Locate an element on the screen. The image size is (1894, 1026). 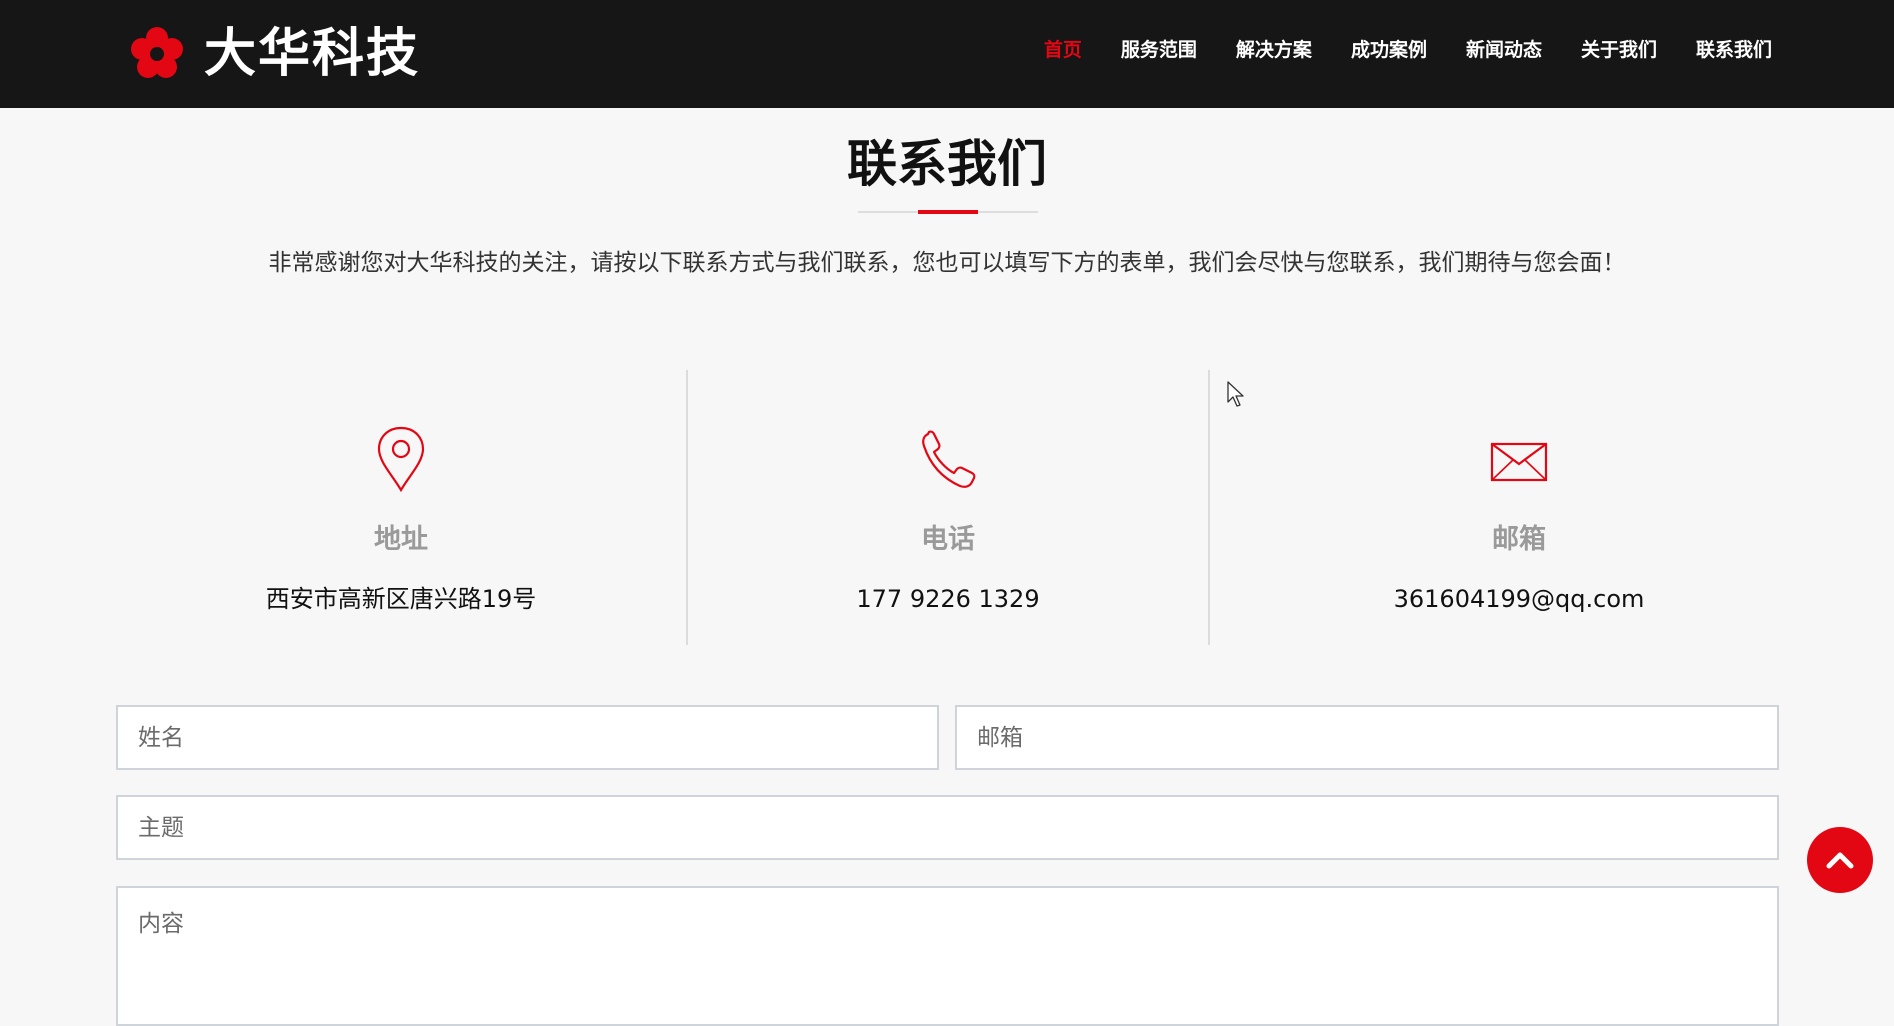
nav-item-cases: 成功案例 is located at coordinates (1389, 50).